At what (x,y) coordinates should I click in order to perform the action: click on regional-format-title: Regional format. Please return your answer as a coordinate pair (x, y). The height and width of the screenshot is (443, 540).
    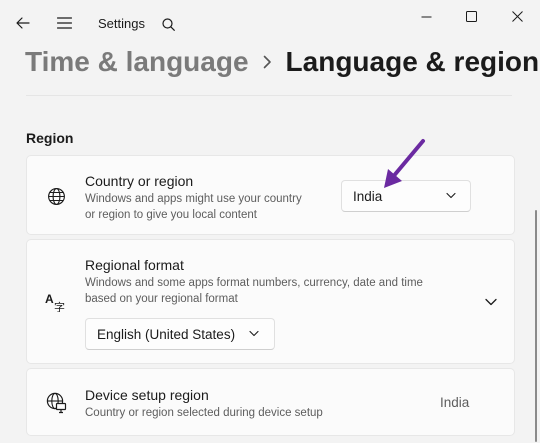
    Looking at the image, I should click on (134, 265).